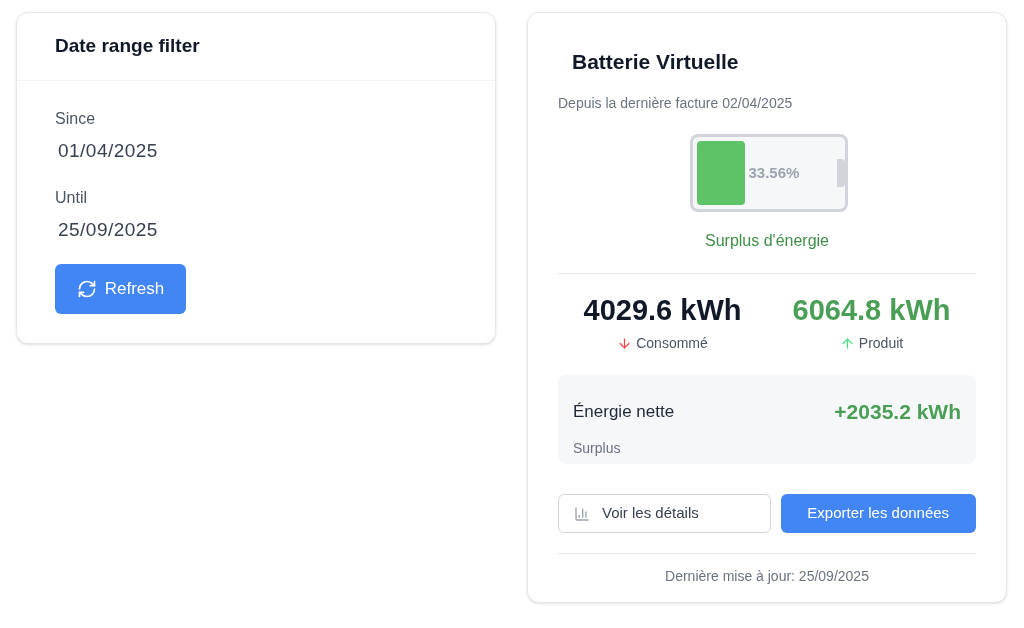 This screenshot has width=1024, height=628. What do you see at coordinates (767, 576) in the screenshot?
I see `last-updated: Dernière mise à jour: 25/09/2025` at bounding box center [767, 576].